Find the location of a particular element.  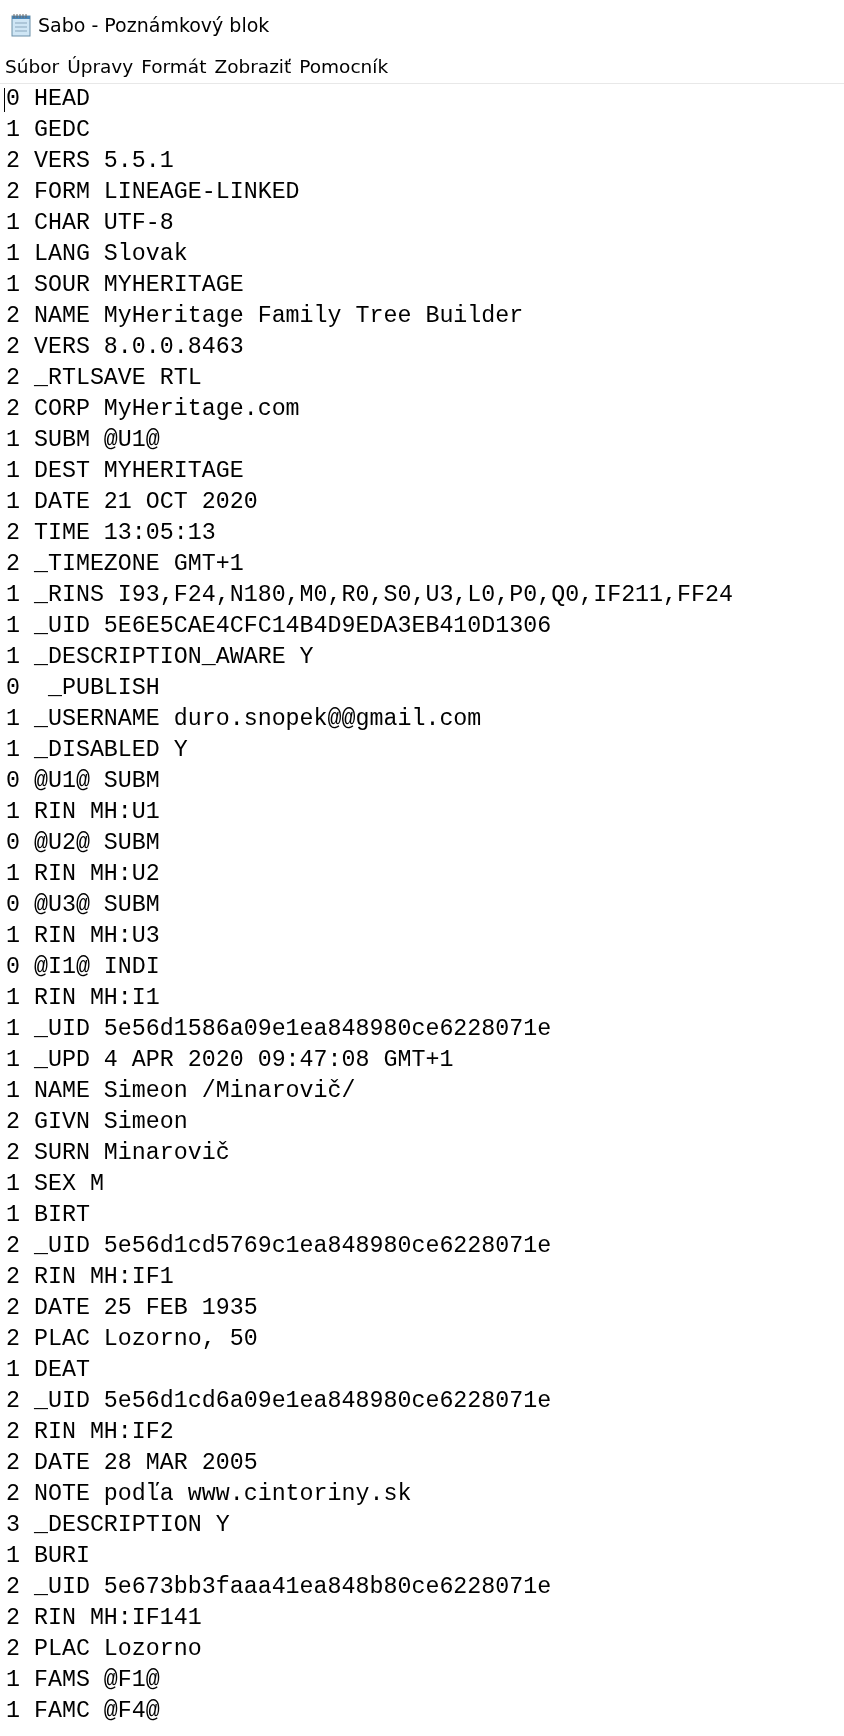

text-line: 2 TIME 13:05:13 is located at coordinates (111, 533).